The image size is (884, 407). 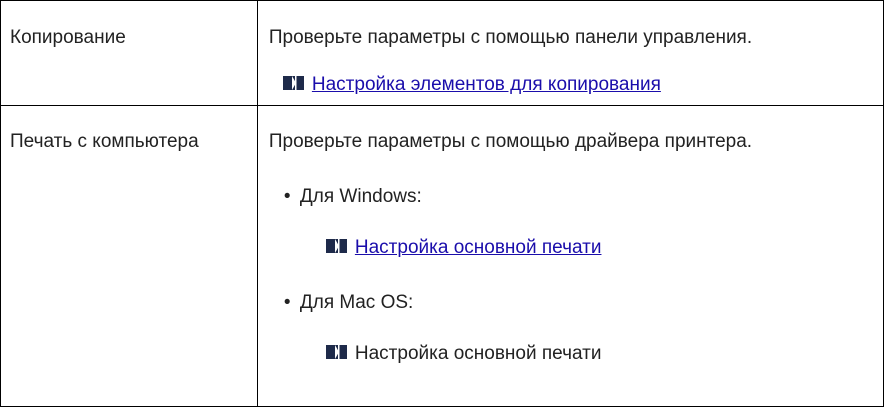 I want to click on os-label-windows: Для Windows:, so click(x=360, y=196).